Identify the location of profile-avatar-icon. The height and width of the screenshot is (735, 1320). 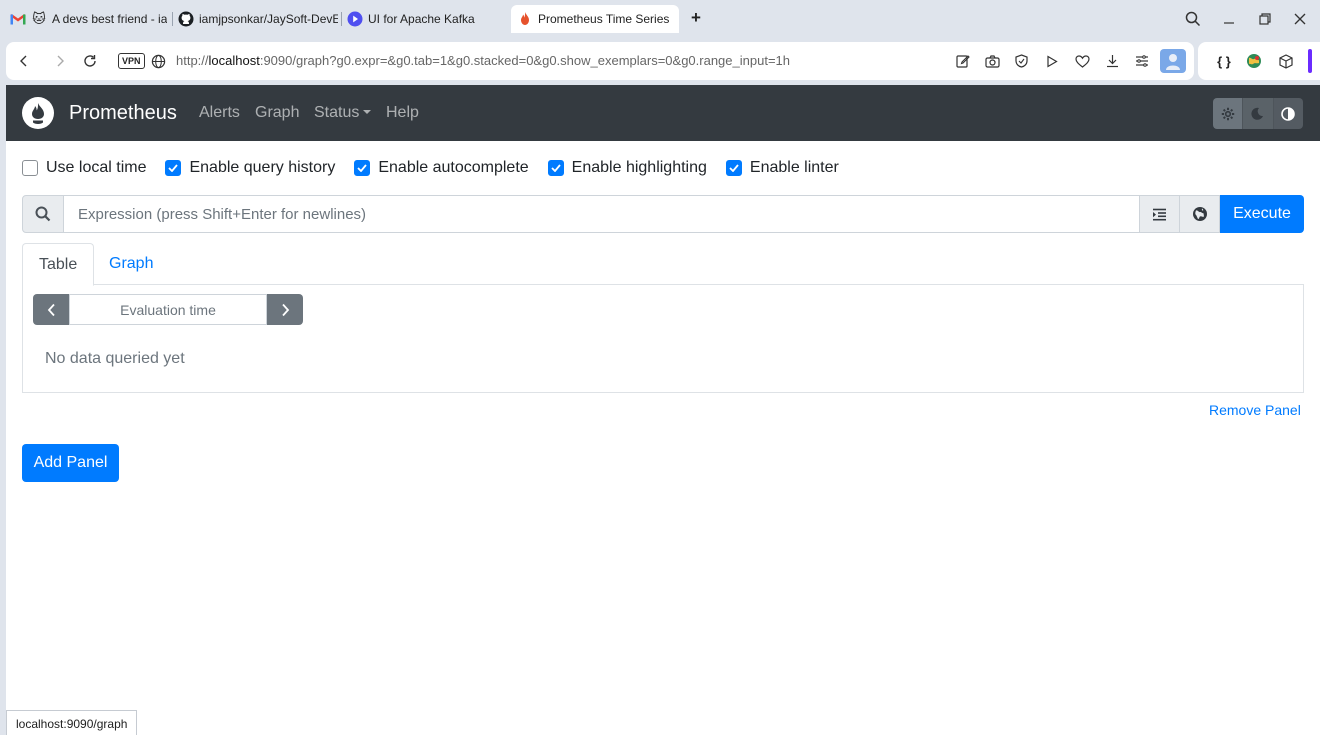
(1173, 61).